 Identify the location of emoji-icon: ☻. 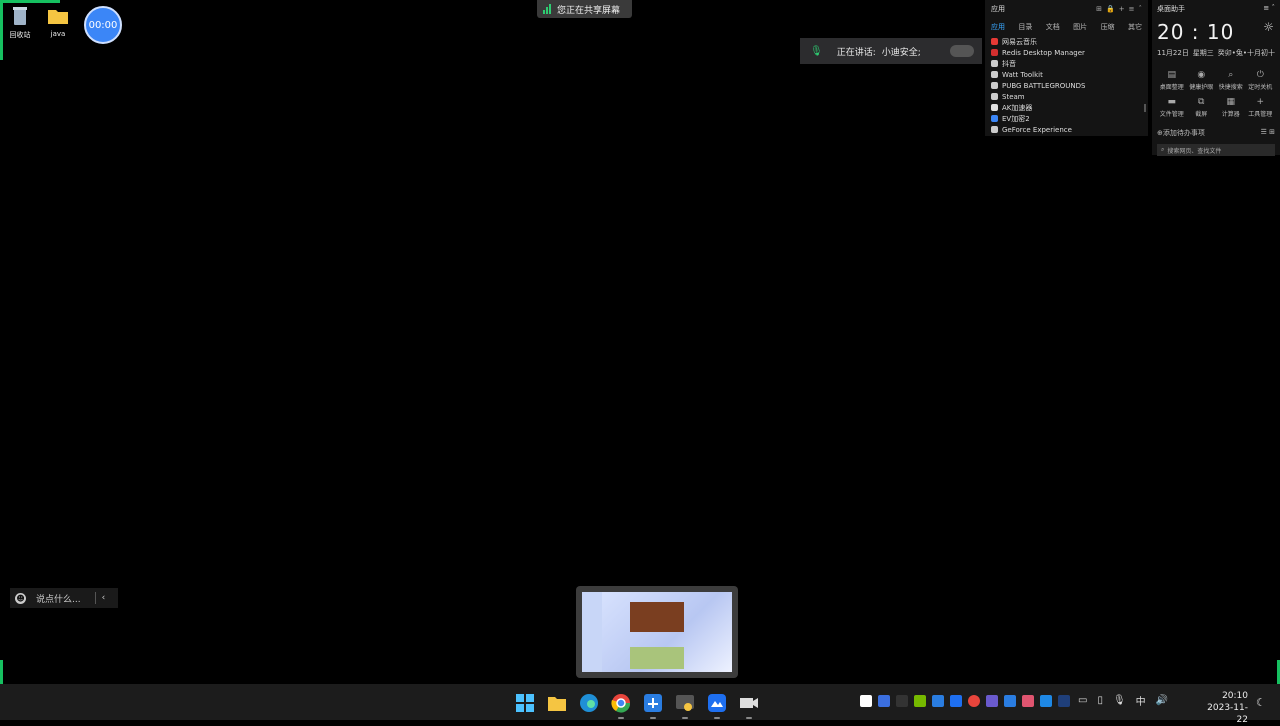
(20, 598).